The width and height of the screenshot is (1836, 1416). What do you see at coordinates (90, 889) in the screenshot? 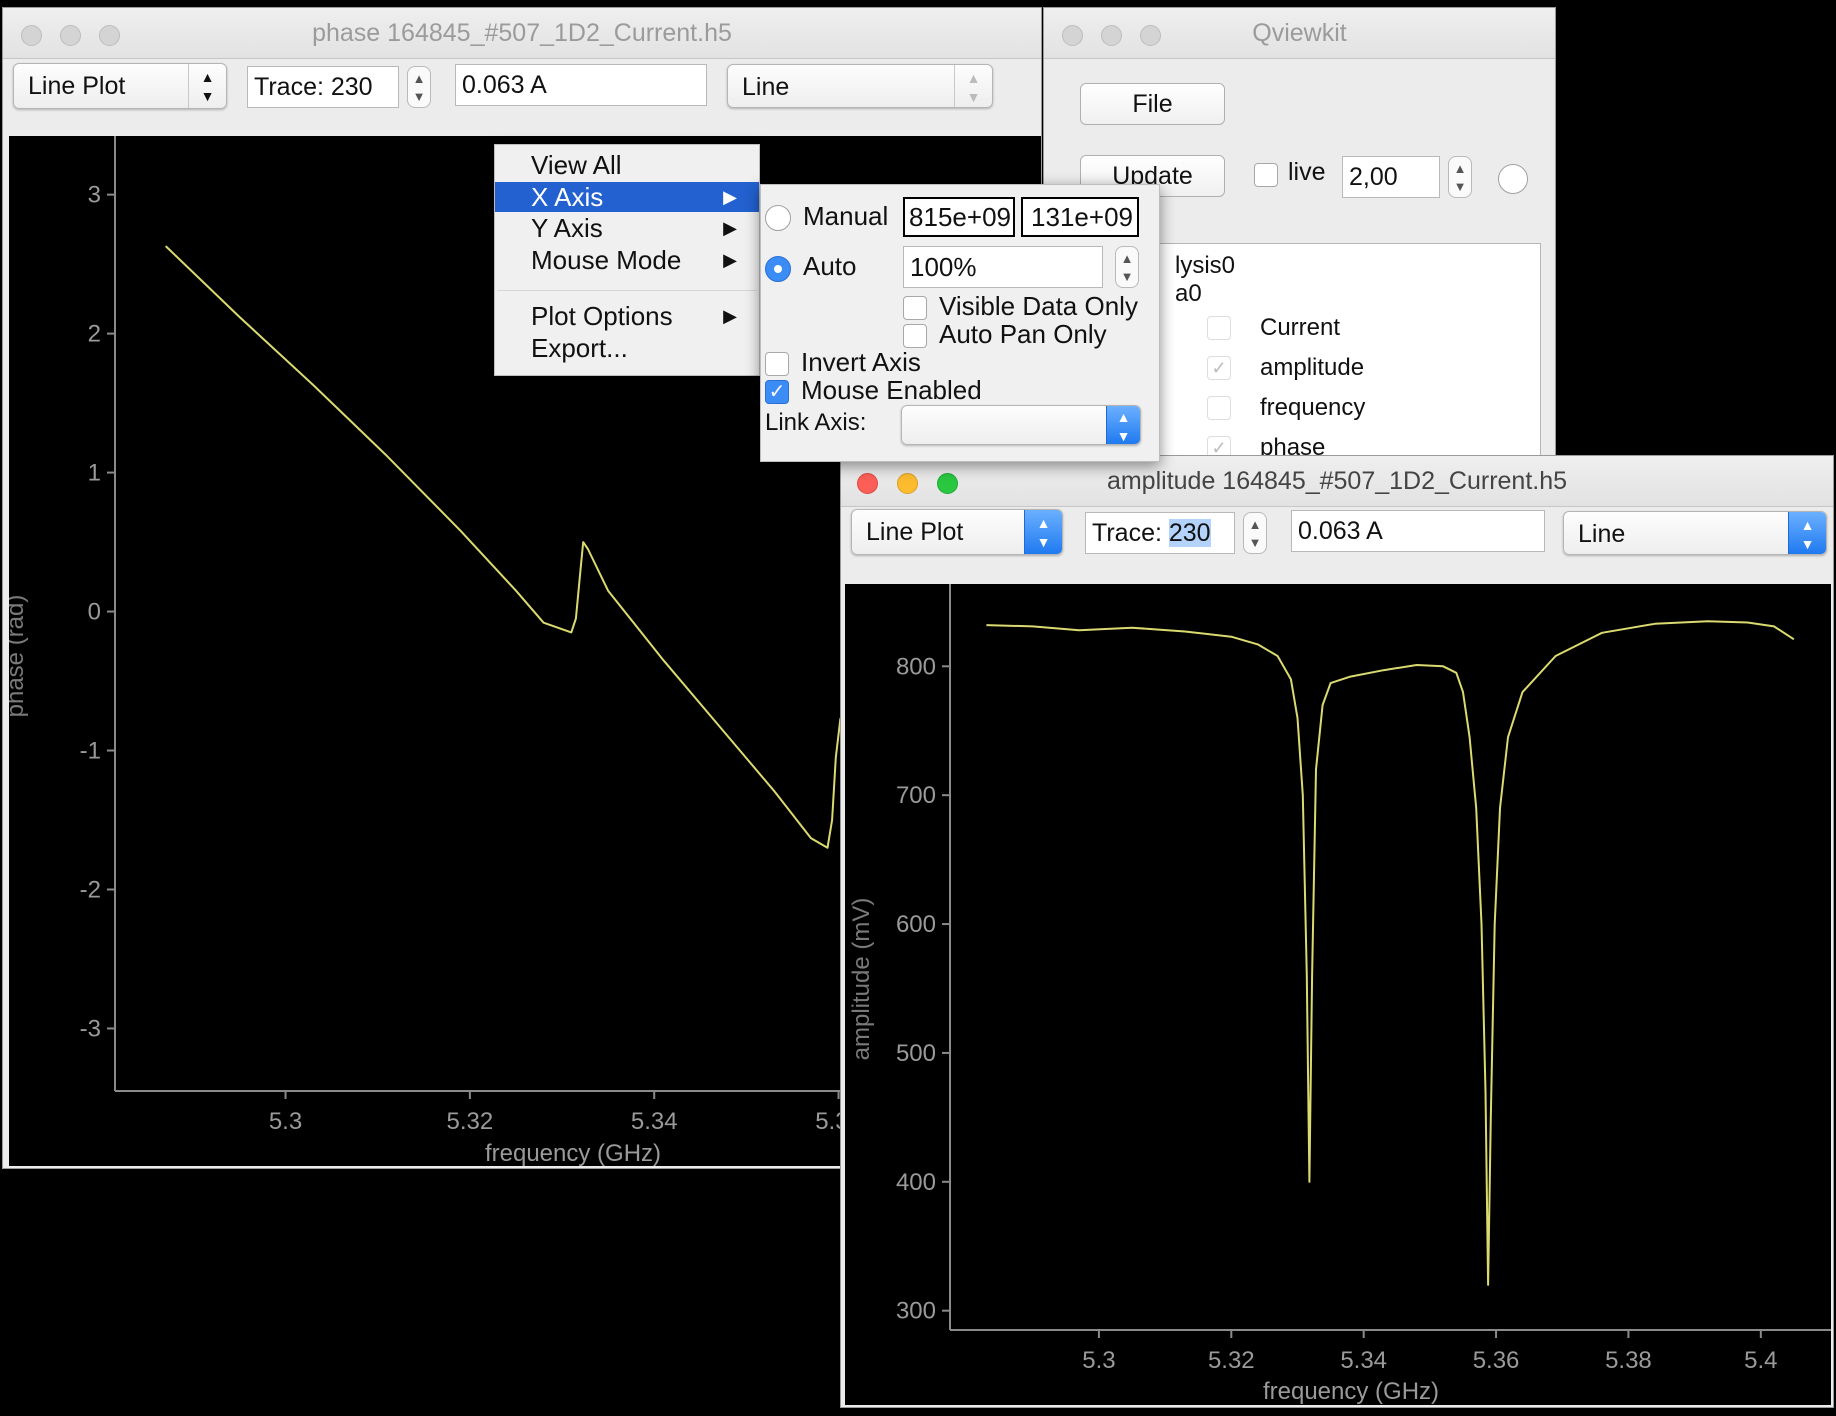
I see `y-tick-label: -2` at bounding box center [90, 889].